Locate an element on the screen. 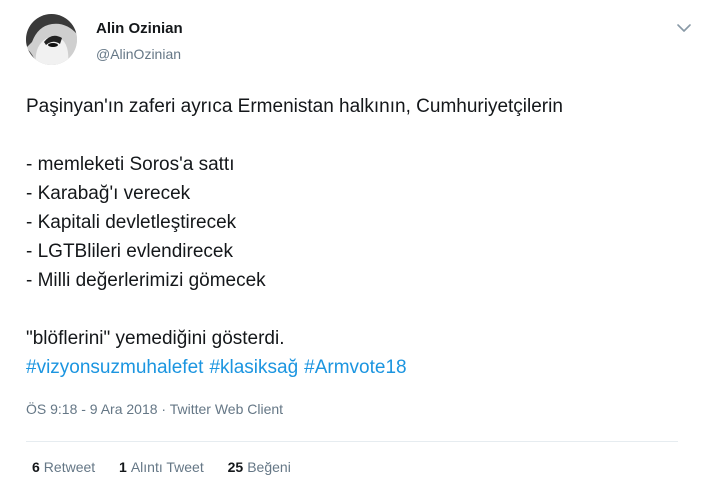  tweet-line: - Milli değerlerimizi gömecek is located at coordinates (146, 280).